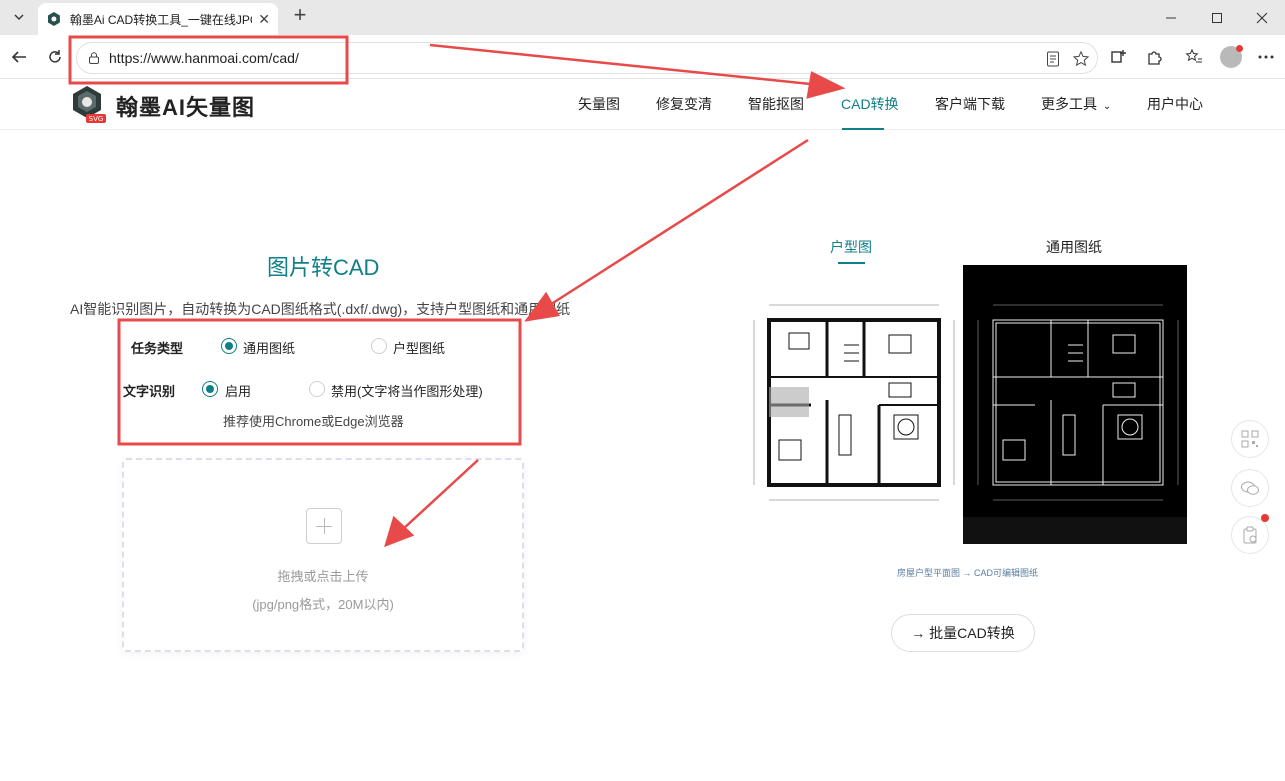  I want to click on reader-mode-icon, so click(1053, 59).